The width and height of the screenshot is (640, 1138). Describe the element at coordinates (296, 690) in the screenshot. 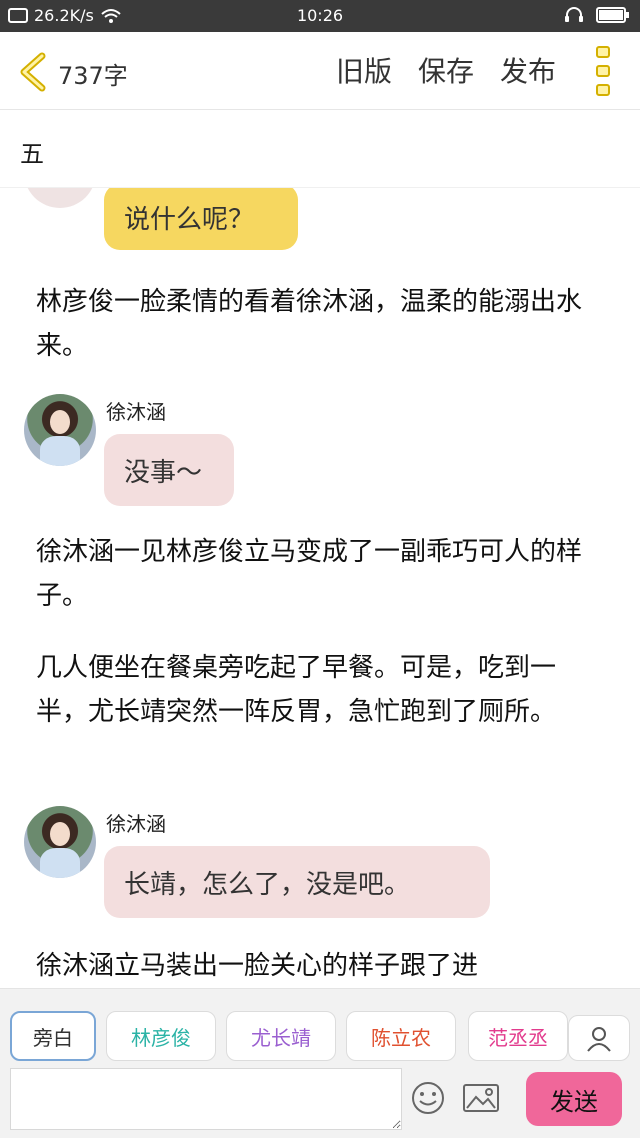

I see `narration-text: 几人便坐在餐桌旁吃起了早餐。可是，吃到一半，尤长靖突然一阵反胃，急忙跑到了厕所。` at that location.